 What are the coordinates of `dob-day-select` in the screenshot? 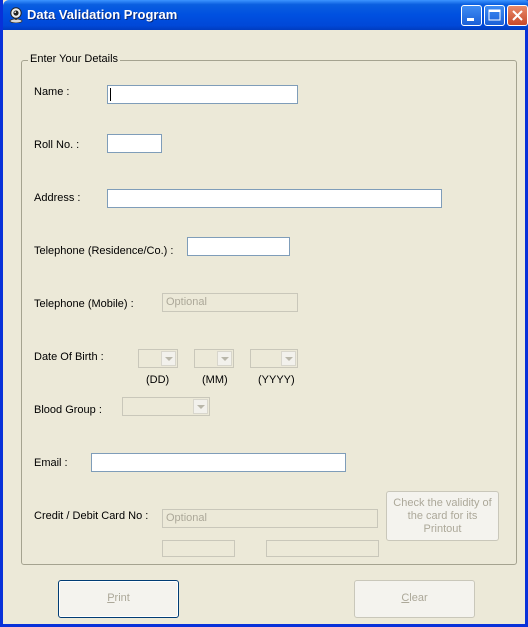 It's located at (158, 358).